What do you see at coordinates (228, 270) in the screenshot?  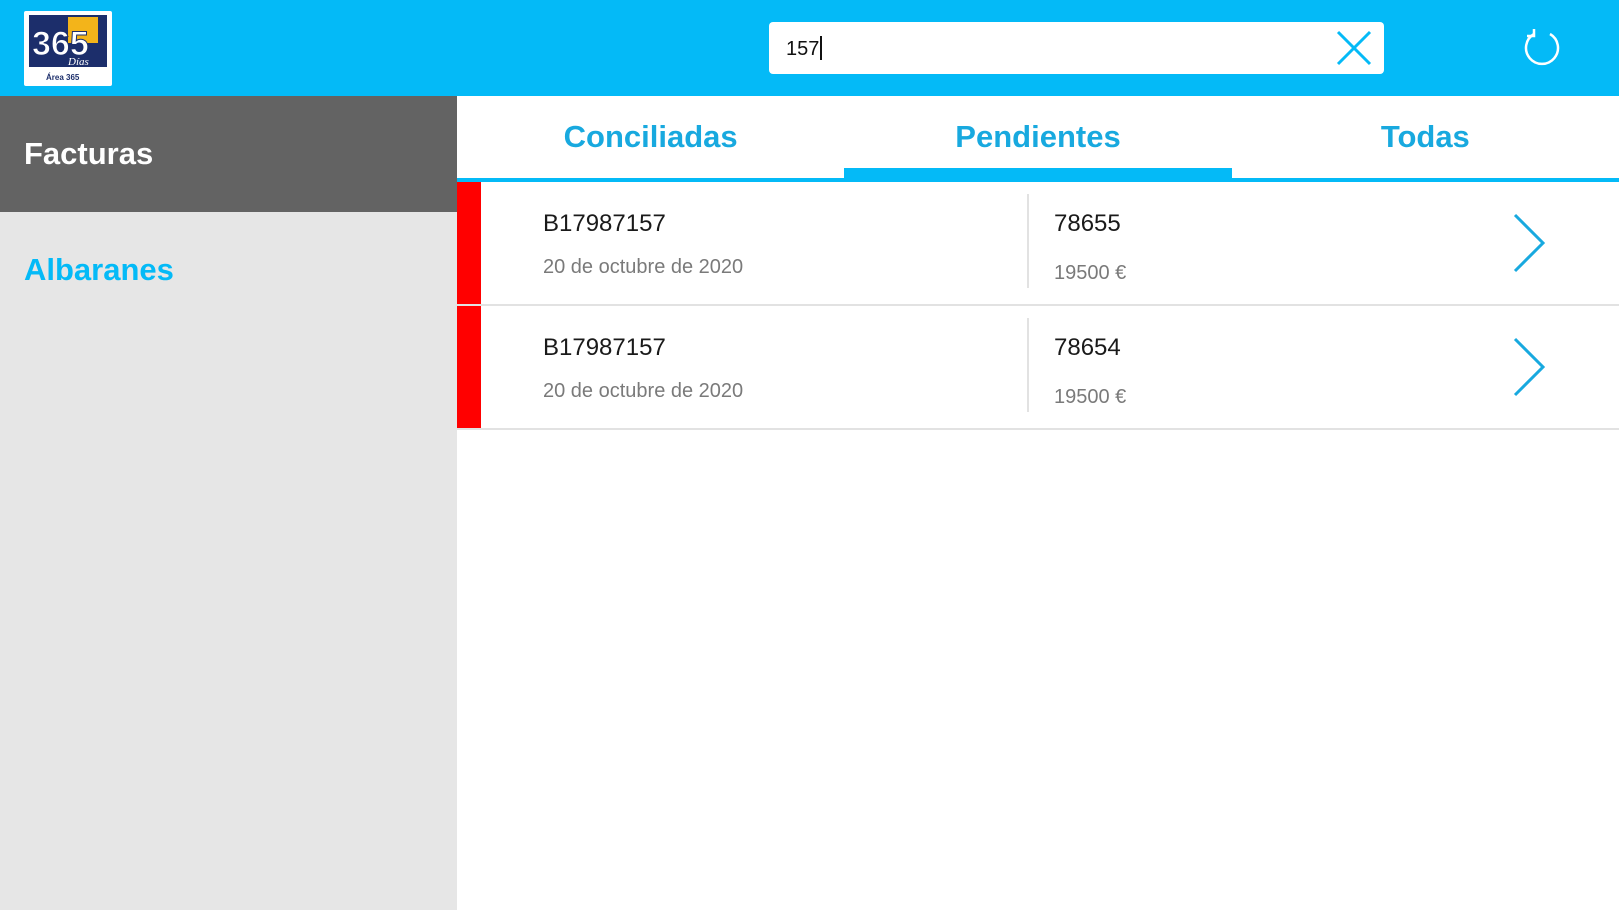 I see `sidebar-item-albaranes: Albaranes` at bounding box center [228, 270].